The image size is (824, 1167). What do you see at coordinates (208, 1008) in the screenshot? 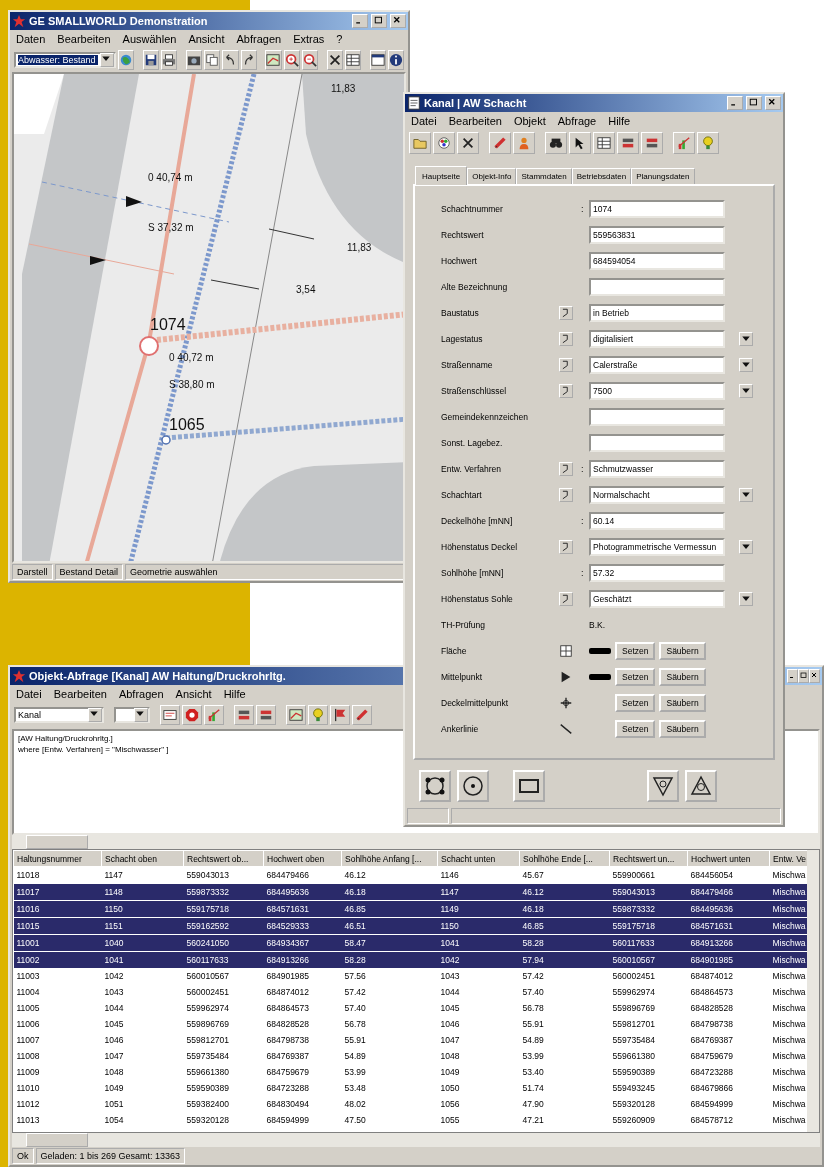
I see `table-cell-text: 559962974` at bounding box center [208, 1008].